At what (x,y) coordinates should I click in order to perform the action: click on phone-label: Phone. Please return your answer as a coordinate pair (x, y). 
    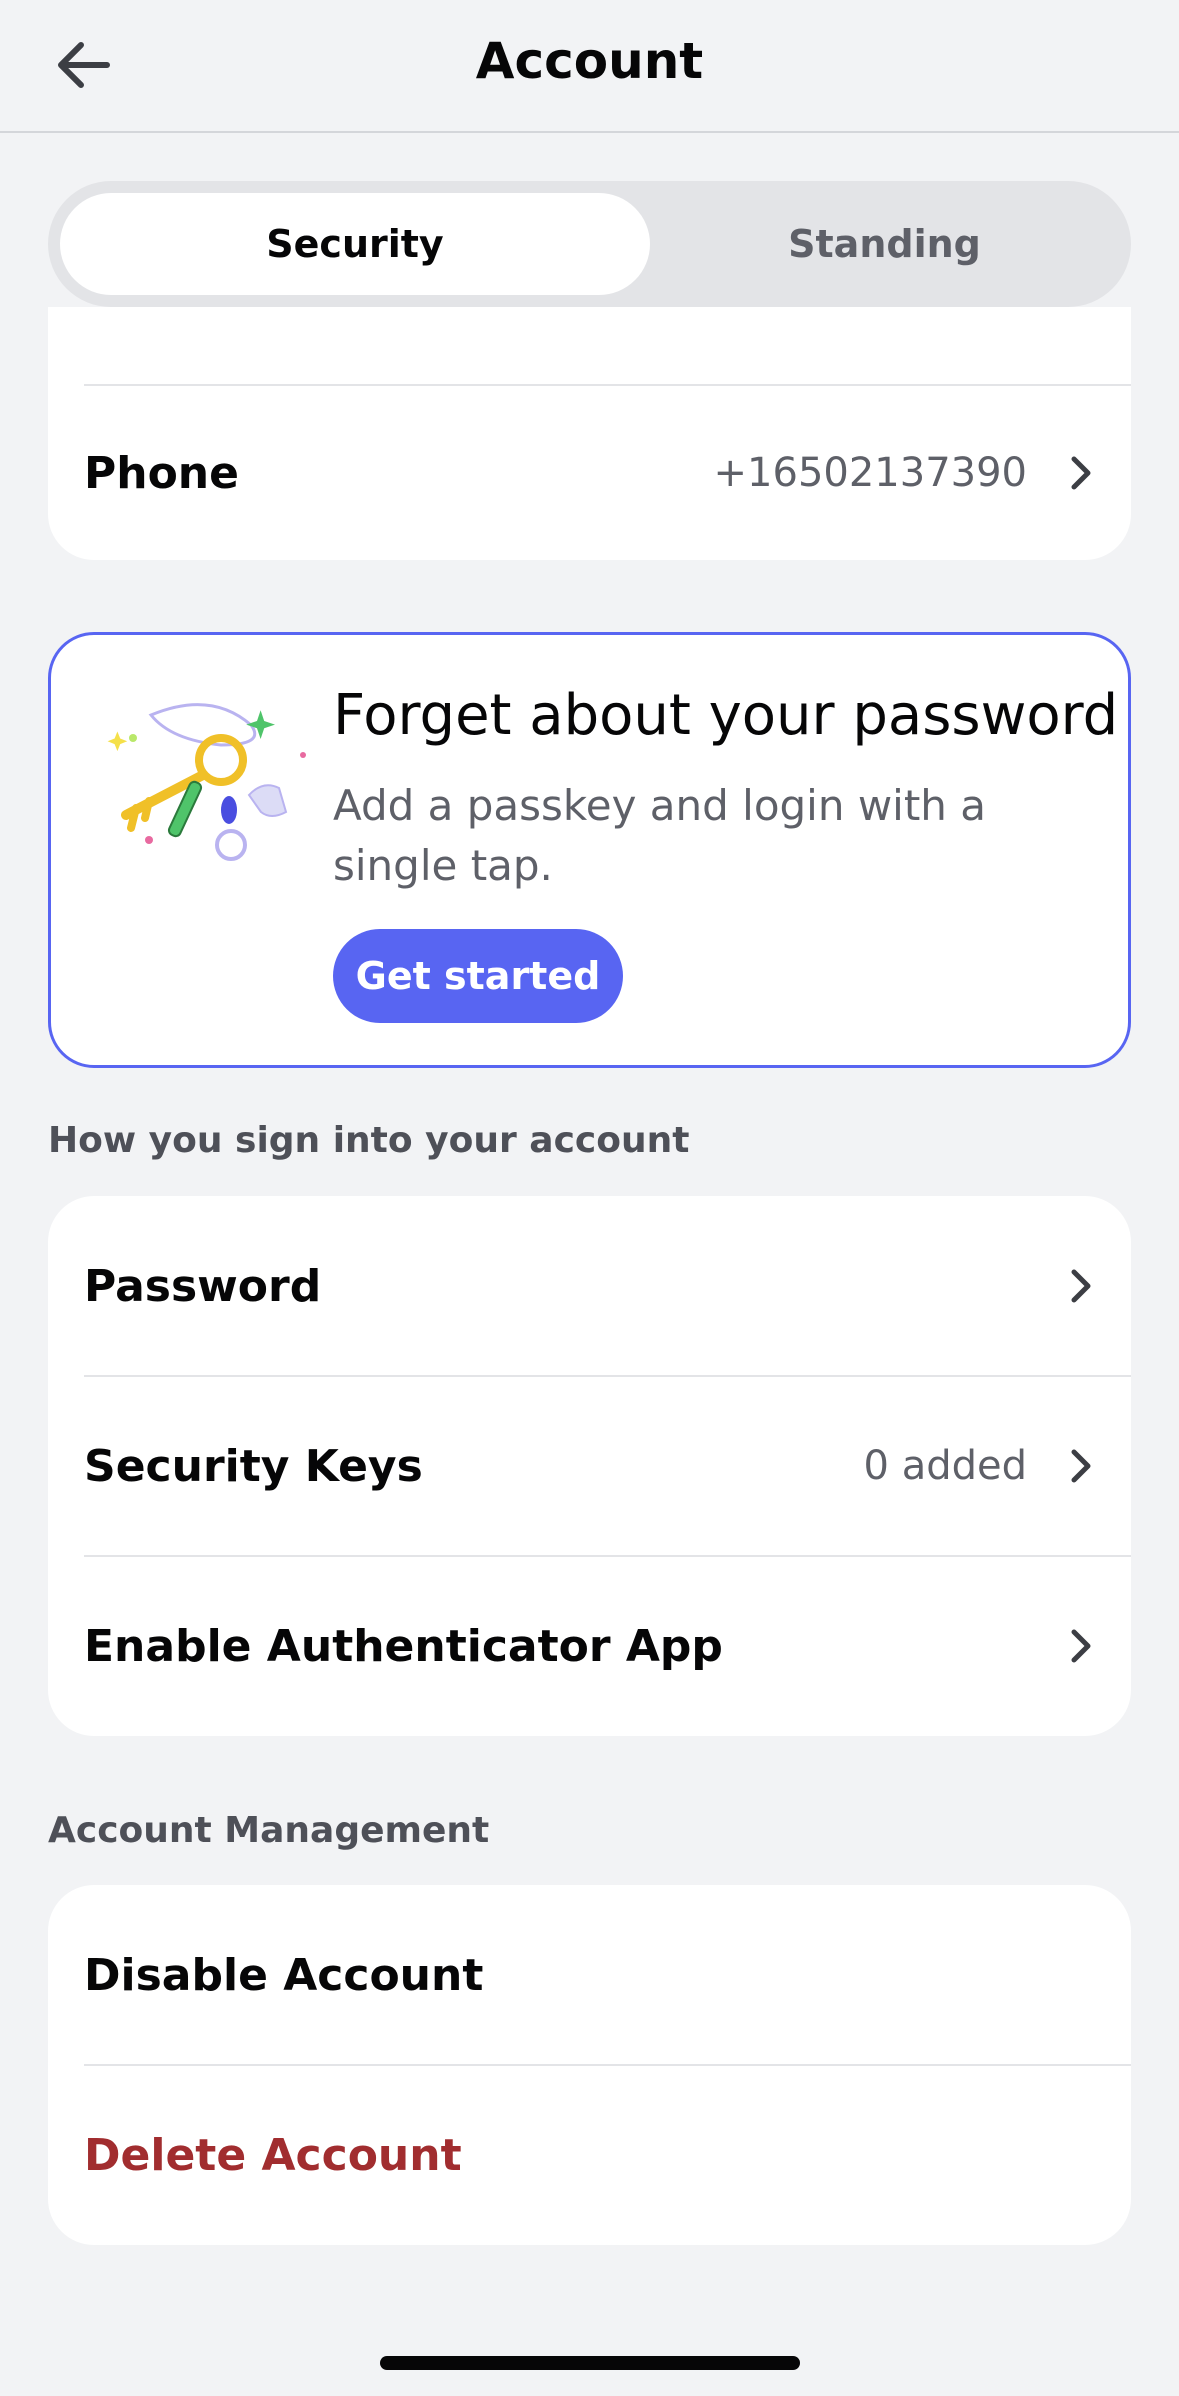
    Looking at the image, I should click on (161, 473).